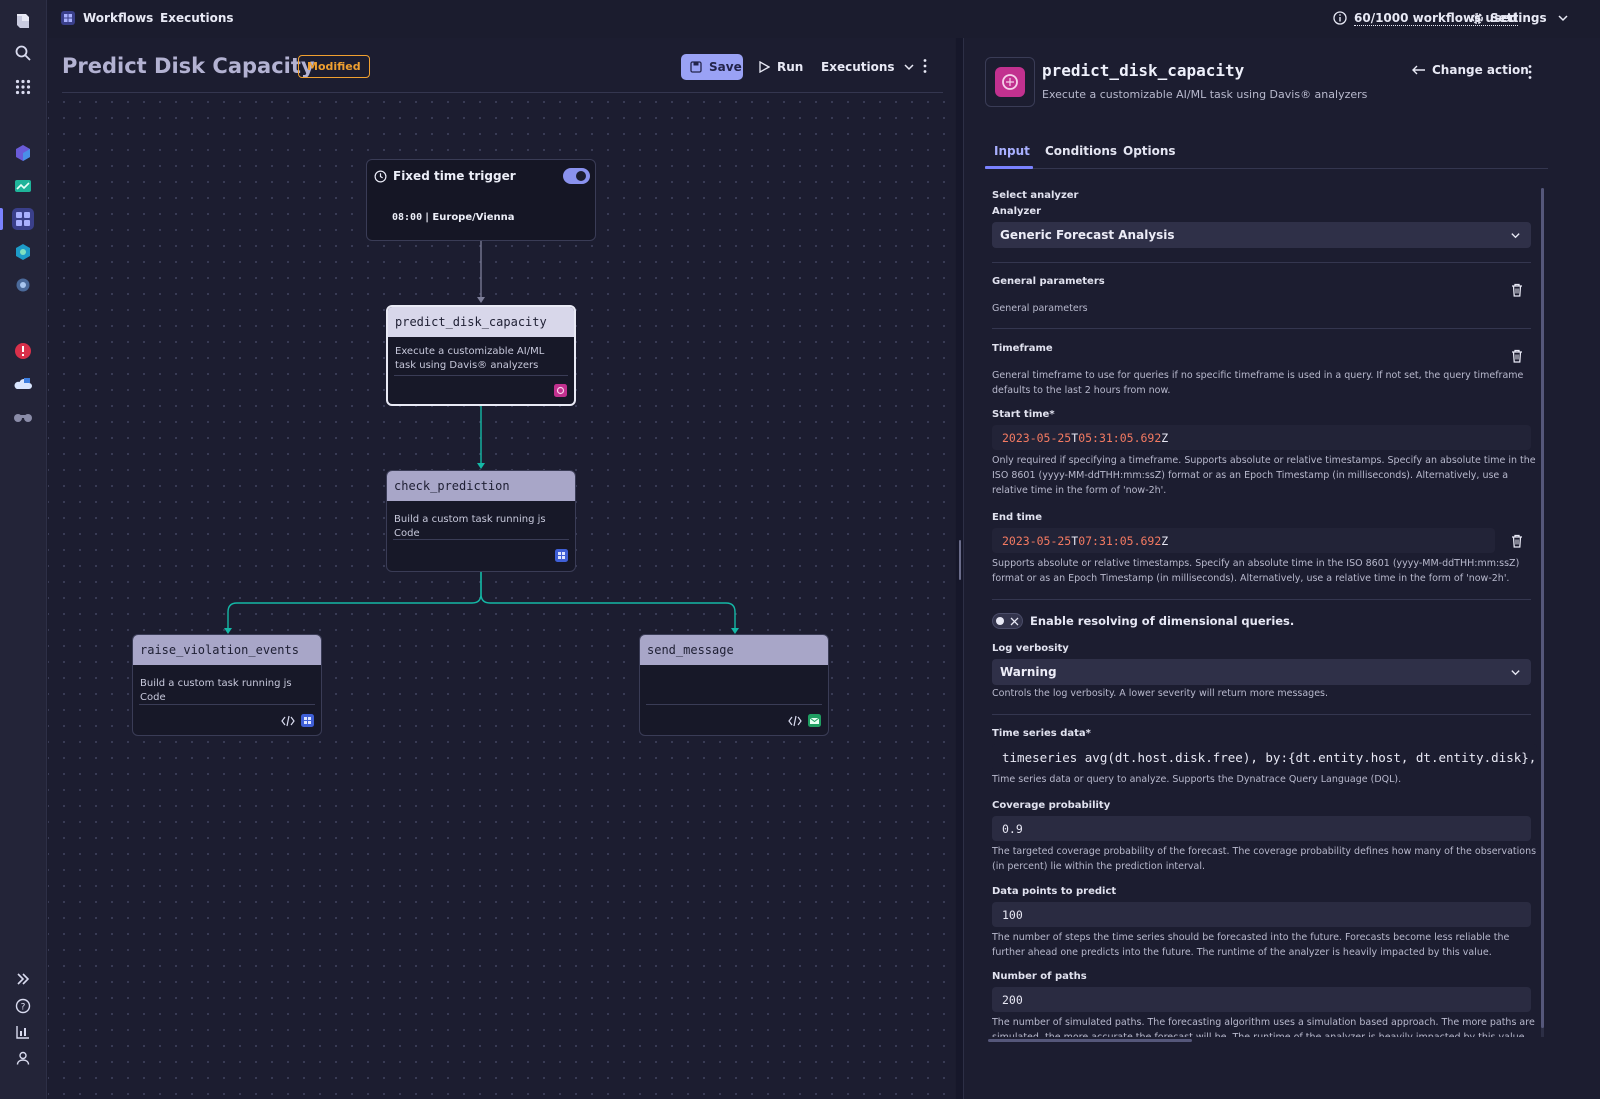  Describe the element at coordinates (23, 549) in the screenshot. I see `left-rail: ?` at that location.